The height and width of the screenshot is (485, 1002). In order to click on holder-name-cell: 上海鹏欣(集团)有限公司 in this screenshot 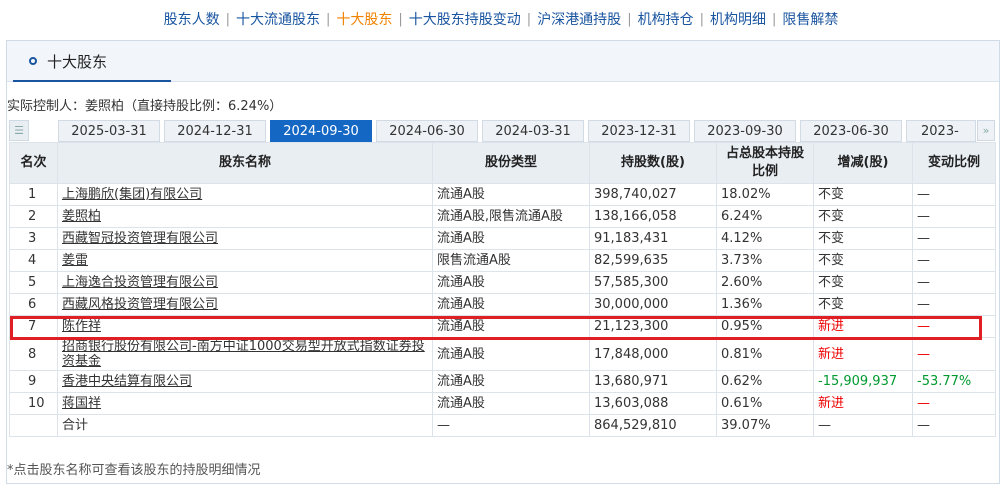, I will do `click(245, 194)`.